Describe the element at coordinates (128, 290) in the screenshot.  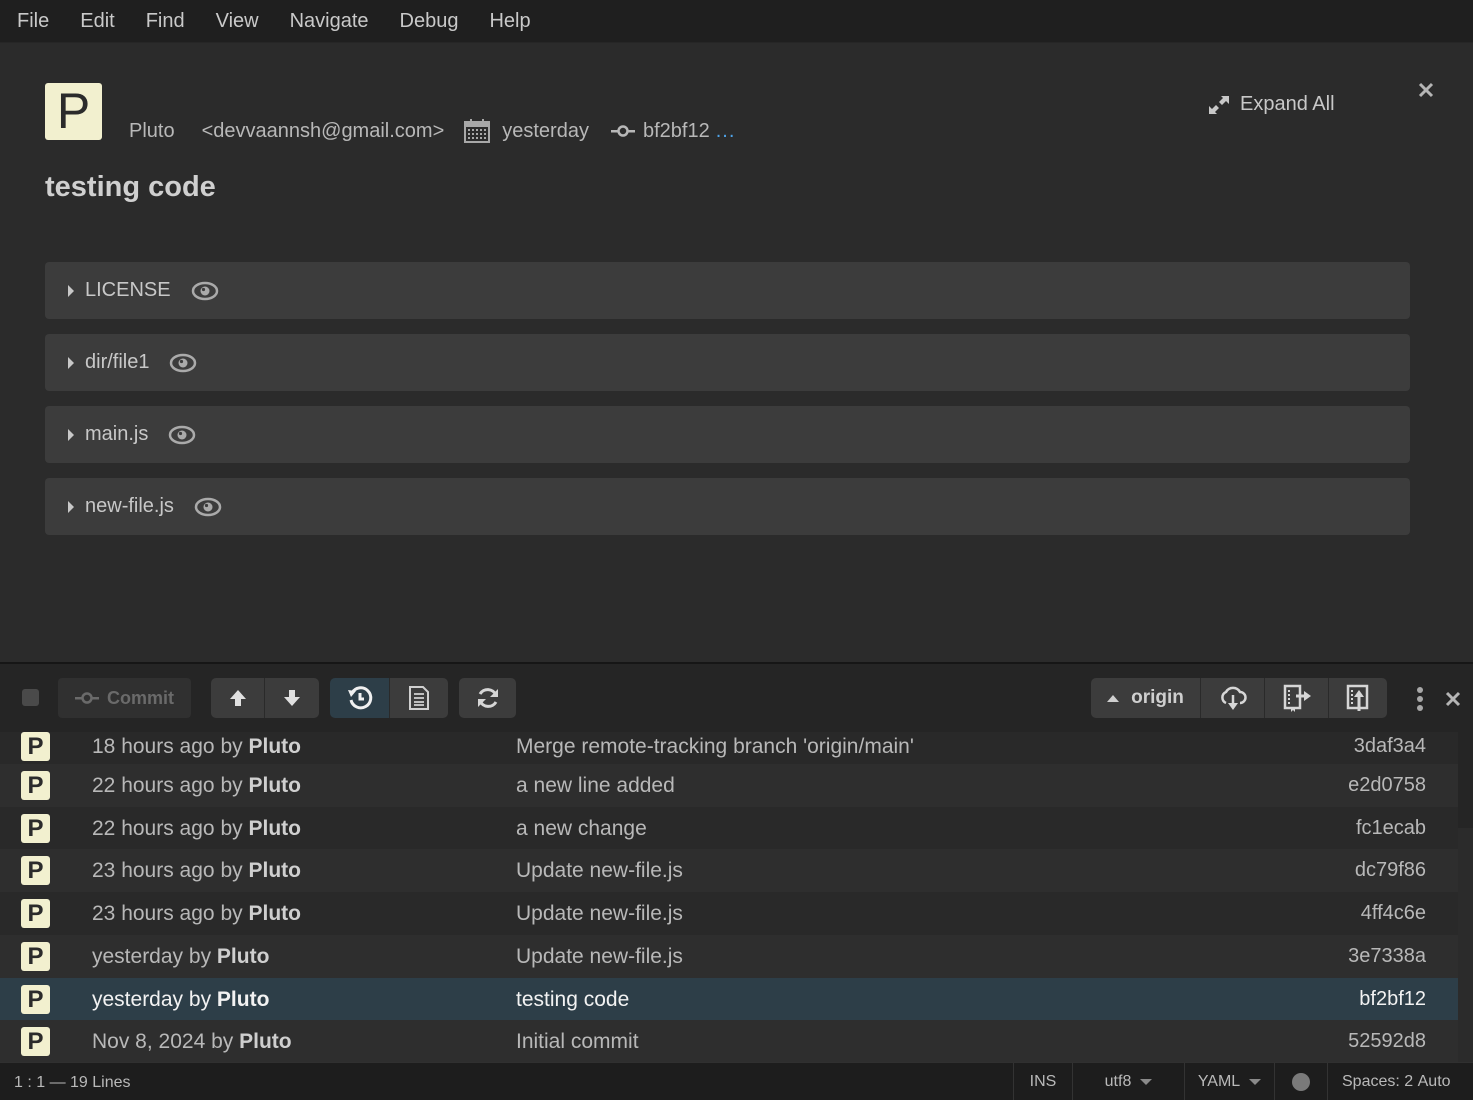
I see `file-name: LICENSE` at that location.